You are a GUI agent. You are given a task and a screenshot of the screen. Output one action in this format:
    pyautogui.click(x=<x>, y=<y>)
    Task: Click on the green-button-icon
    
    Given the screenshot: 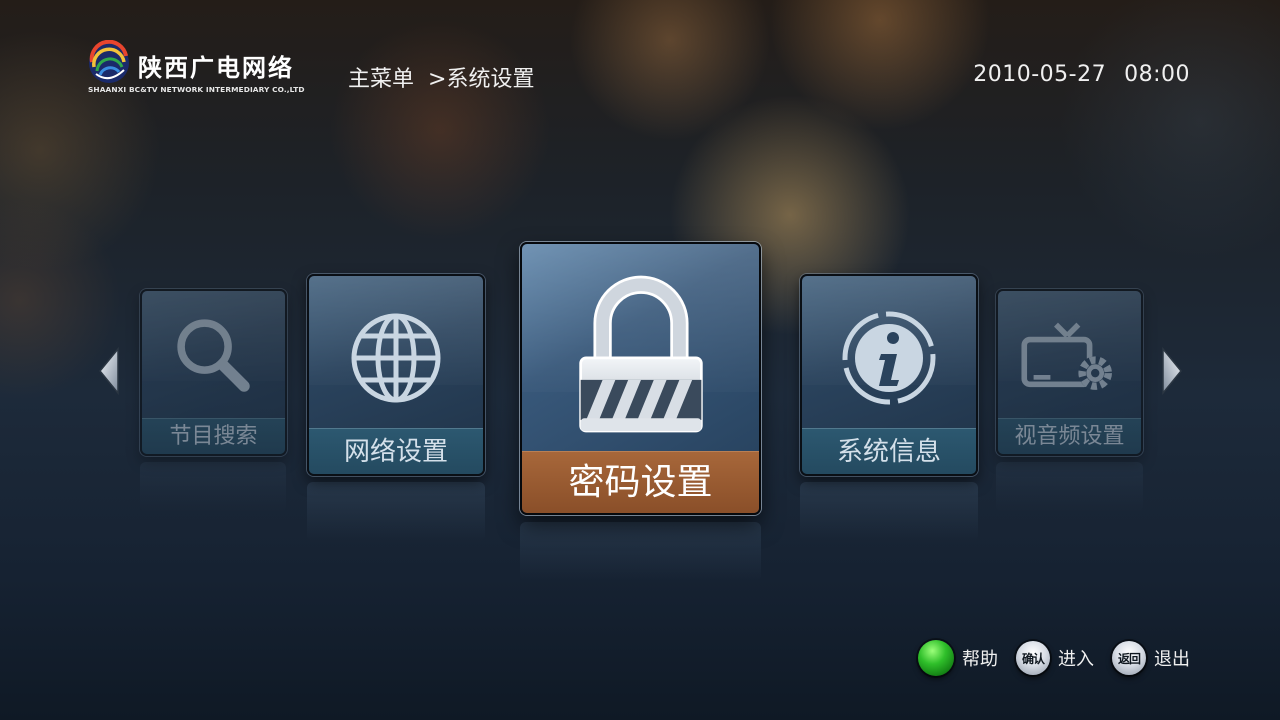 What is the action you would take?
    pyautogui.click(x=936, y=658)
    